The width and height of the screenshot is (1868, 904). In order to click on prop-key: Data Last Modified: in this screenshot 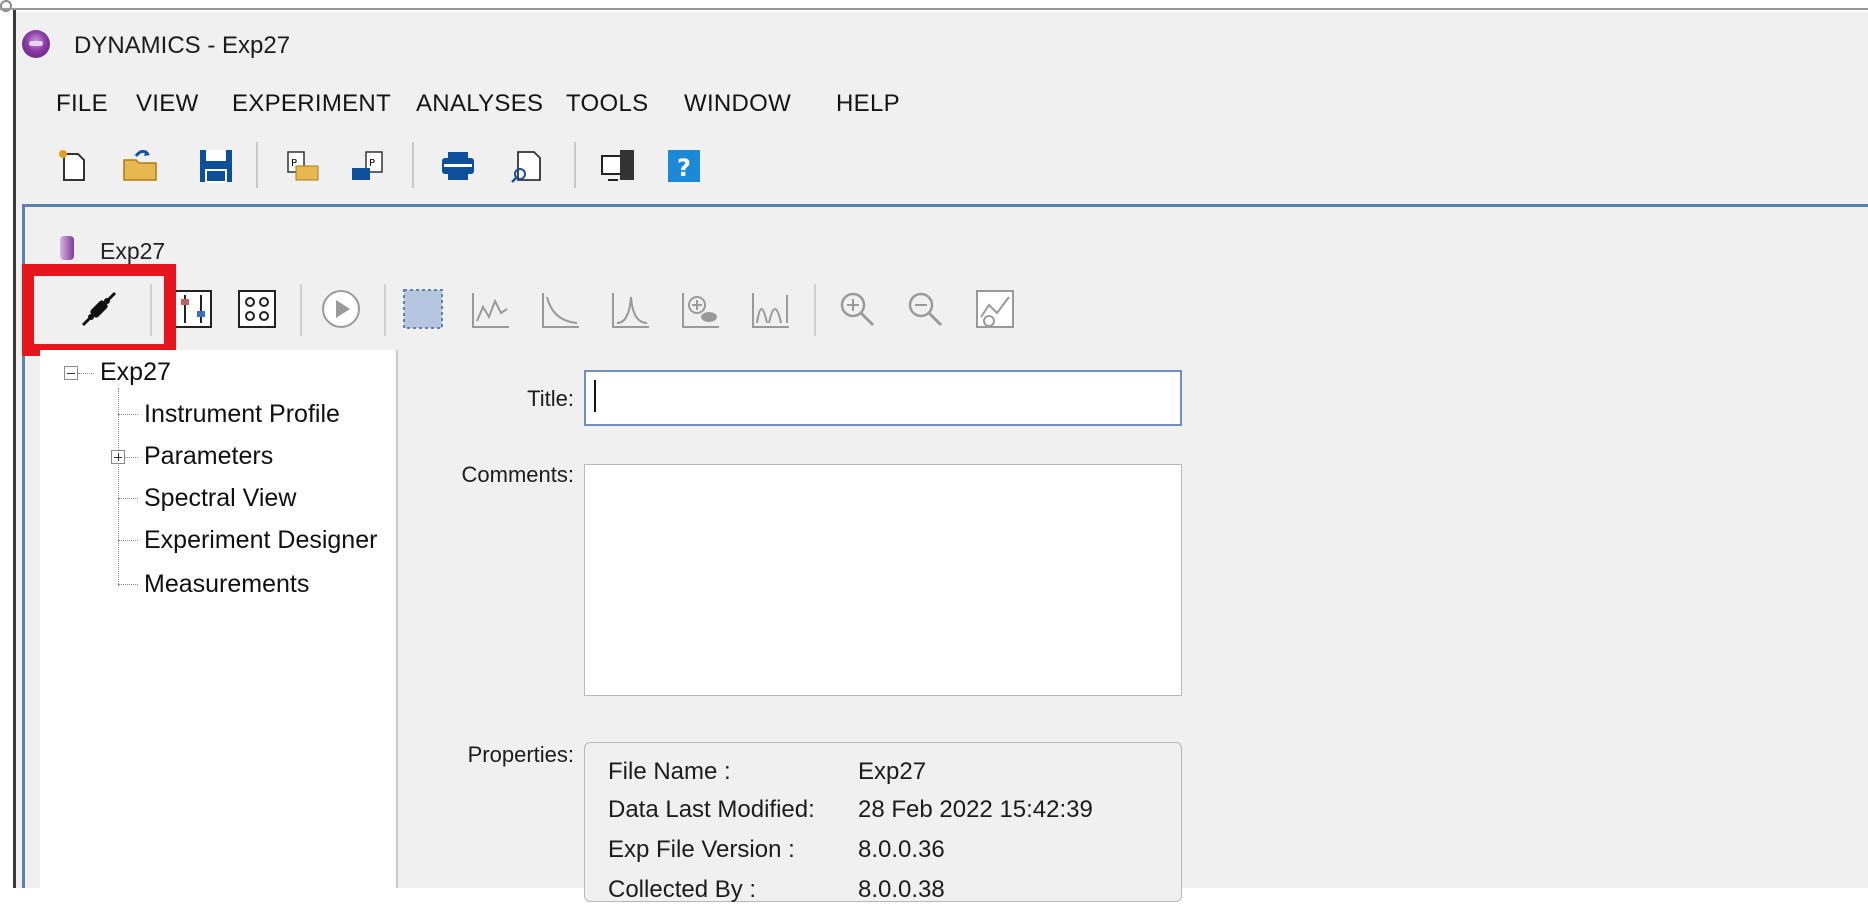, I will do `click(711, 809)`.